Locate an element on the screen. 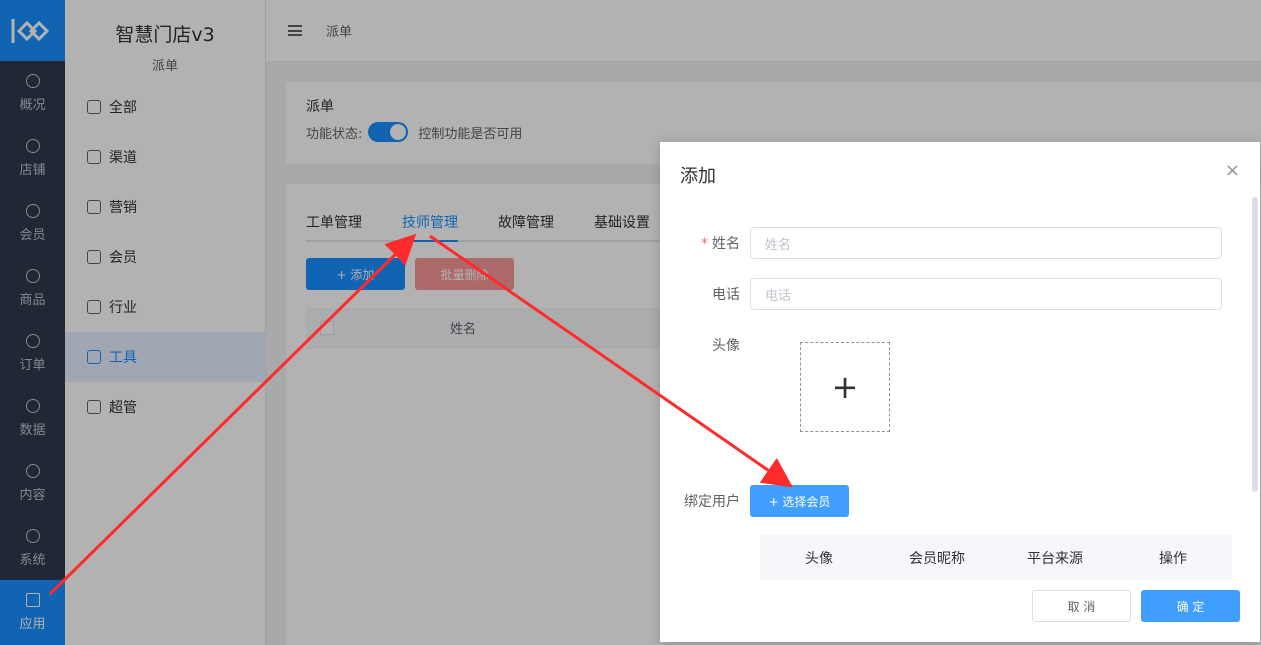 The image size is (1261, 645). phone-label: 电话 is located at coordinates (726, 295).